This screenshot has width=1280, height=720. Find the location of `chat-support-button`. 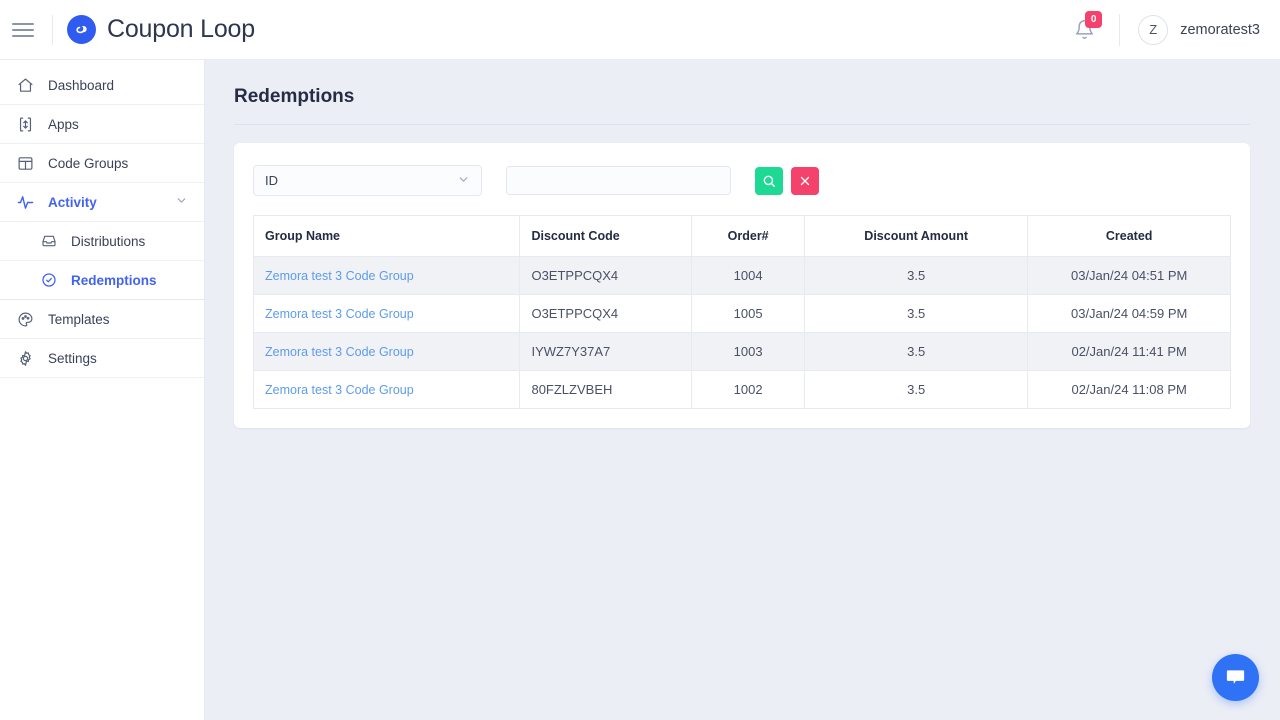

chat-support-button is located at coordinates (1235, 677).